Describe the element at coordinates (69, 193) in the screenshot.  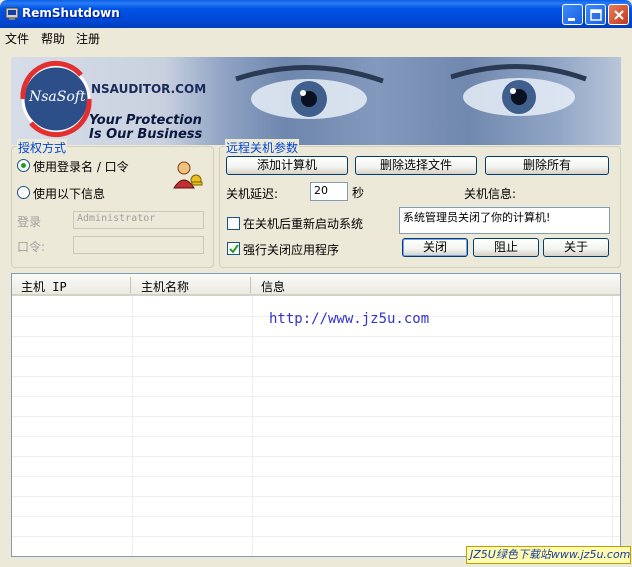
I see `auth-option-custom-label: 使用以下信息` at that location.